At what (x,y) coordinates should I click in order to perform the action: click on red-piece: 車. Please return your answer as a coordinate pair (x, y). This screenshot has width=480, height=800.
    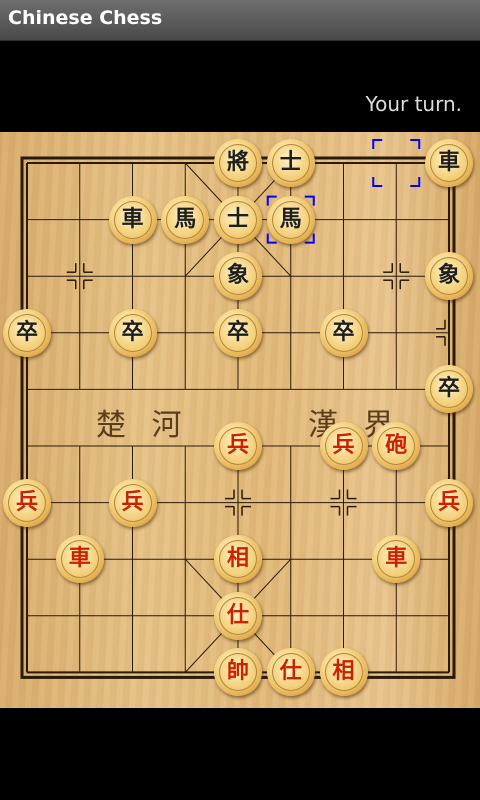
    Looking at the image, I should click on (79, 559).